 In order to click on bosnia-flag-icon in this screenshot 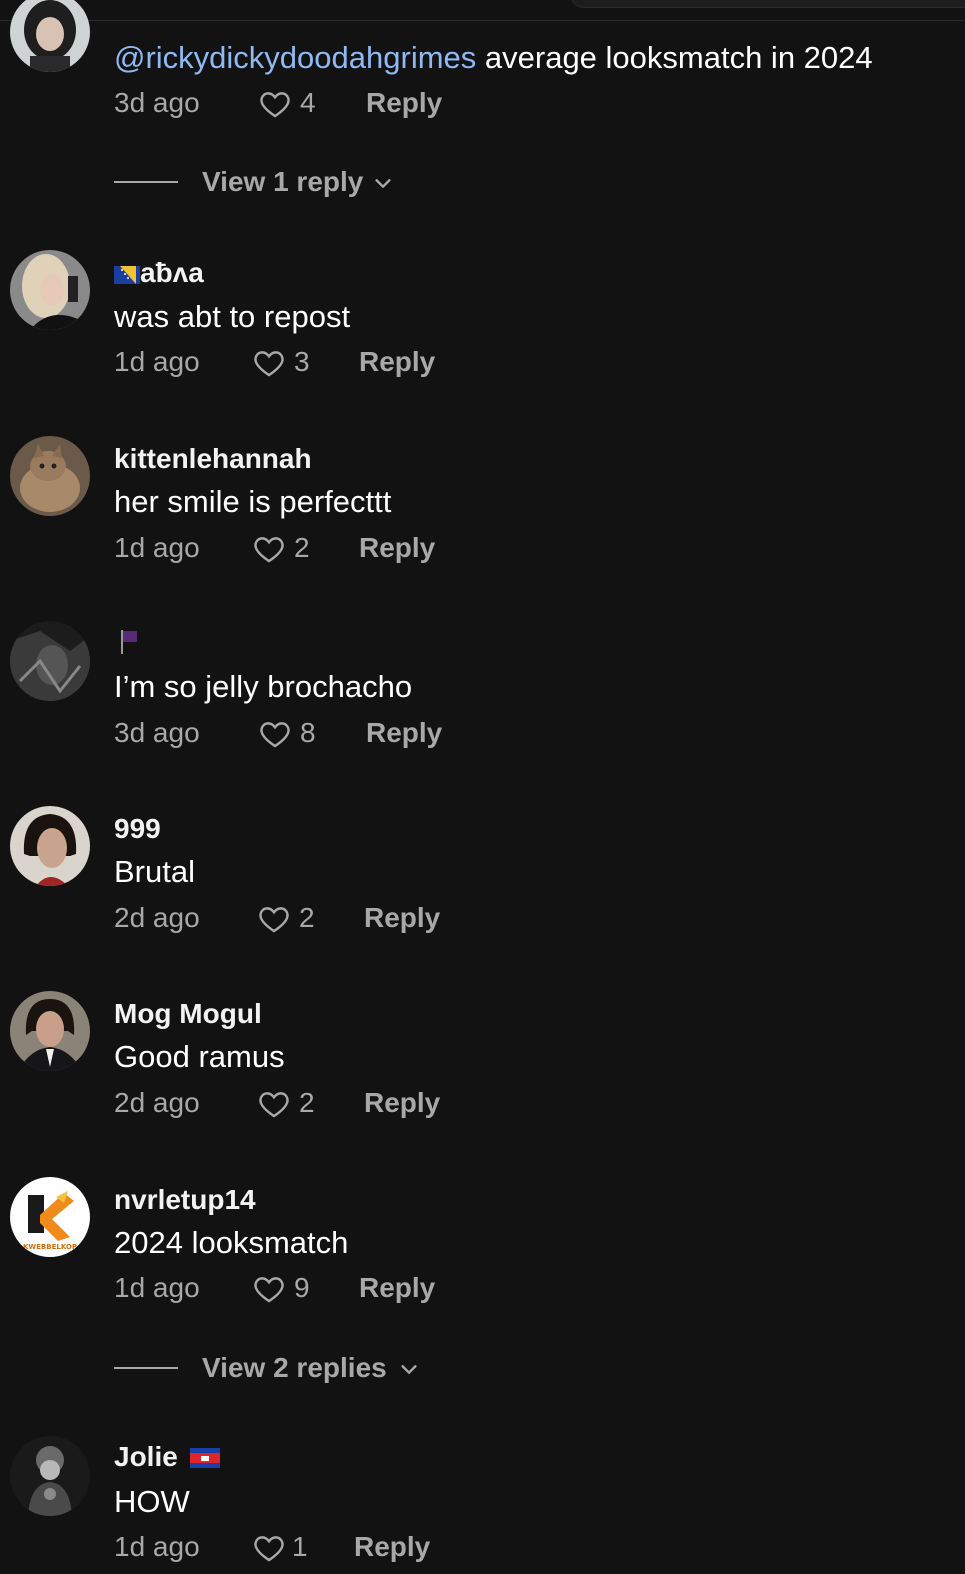, I will do `click(127, 275)`.